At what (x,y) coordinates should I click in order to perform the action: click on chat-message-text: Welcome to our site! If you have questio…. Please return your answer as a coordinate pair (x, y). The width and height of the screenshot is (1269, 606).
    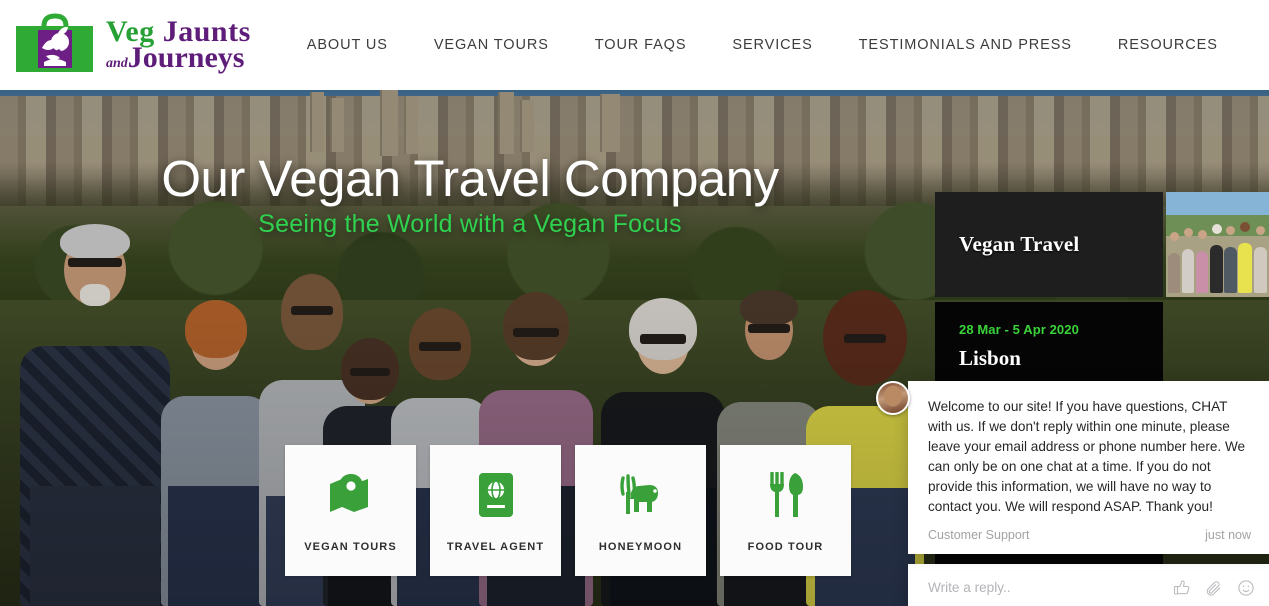
    Looking at the image, I should click on (1087, 456).